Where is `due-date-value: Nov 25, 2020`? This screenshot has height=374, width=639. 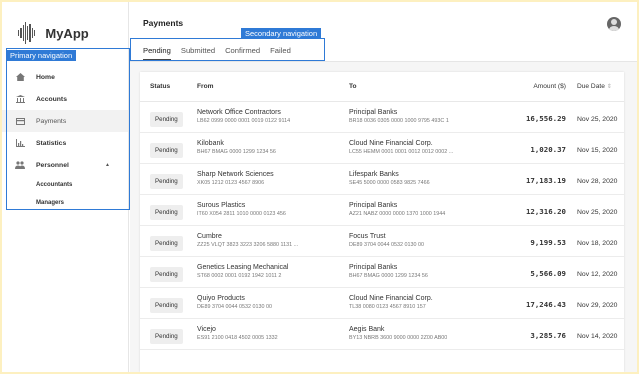 due-date-value: Nov 25, 2020 is located at coordinates (597, 119).